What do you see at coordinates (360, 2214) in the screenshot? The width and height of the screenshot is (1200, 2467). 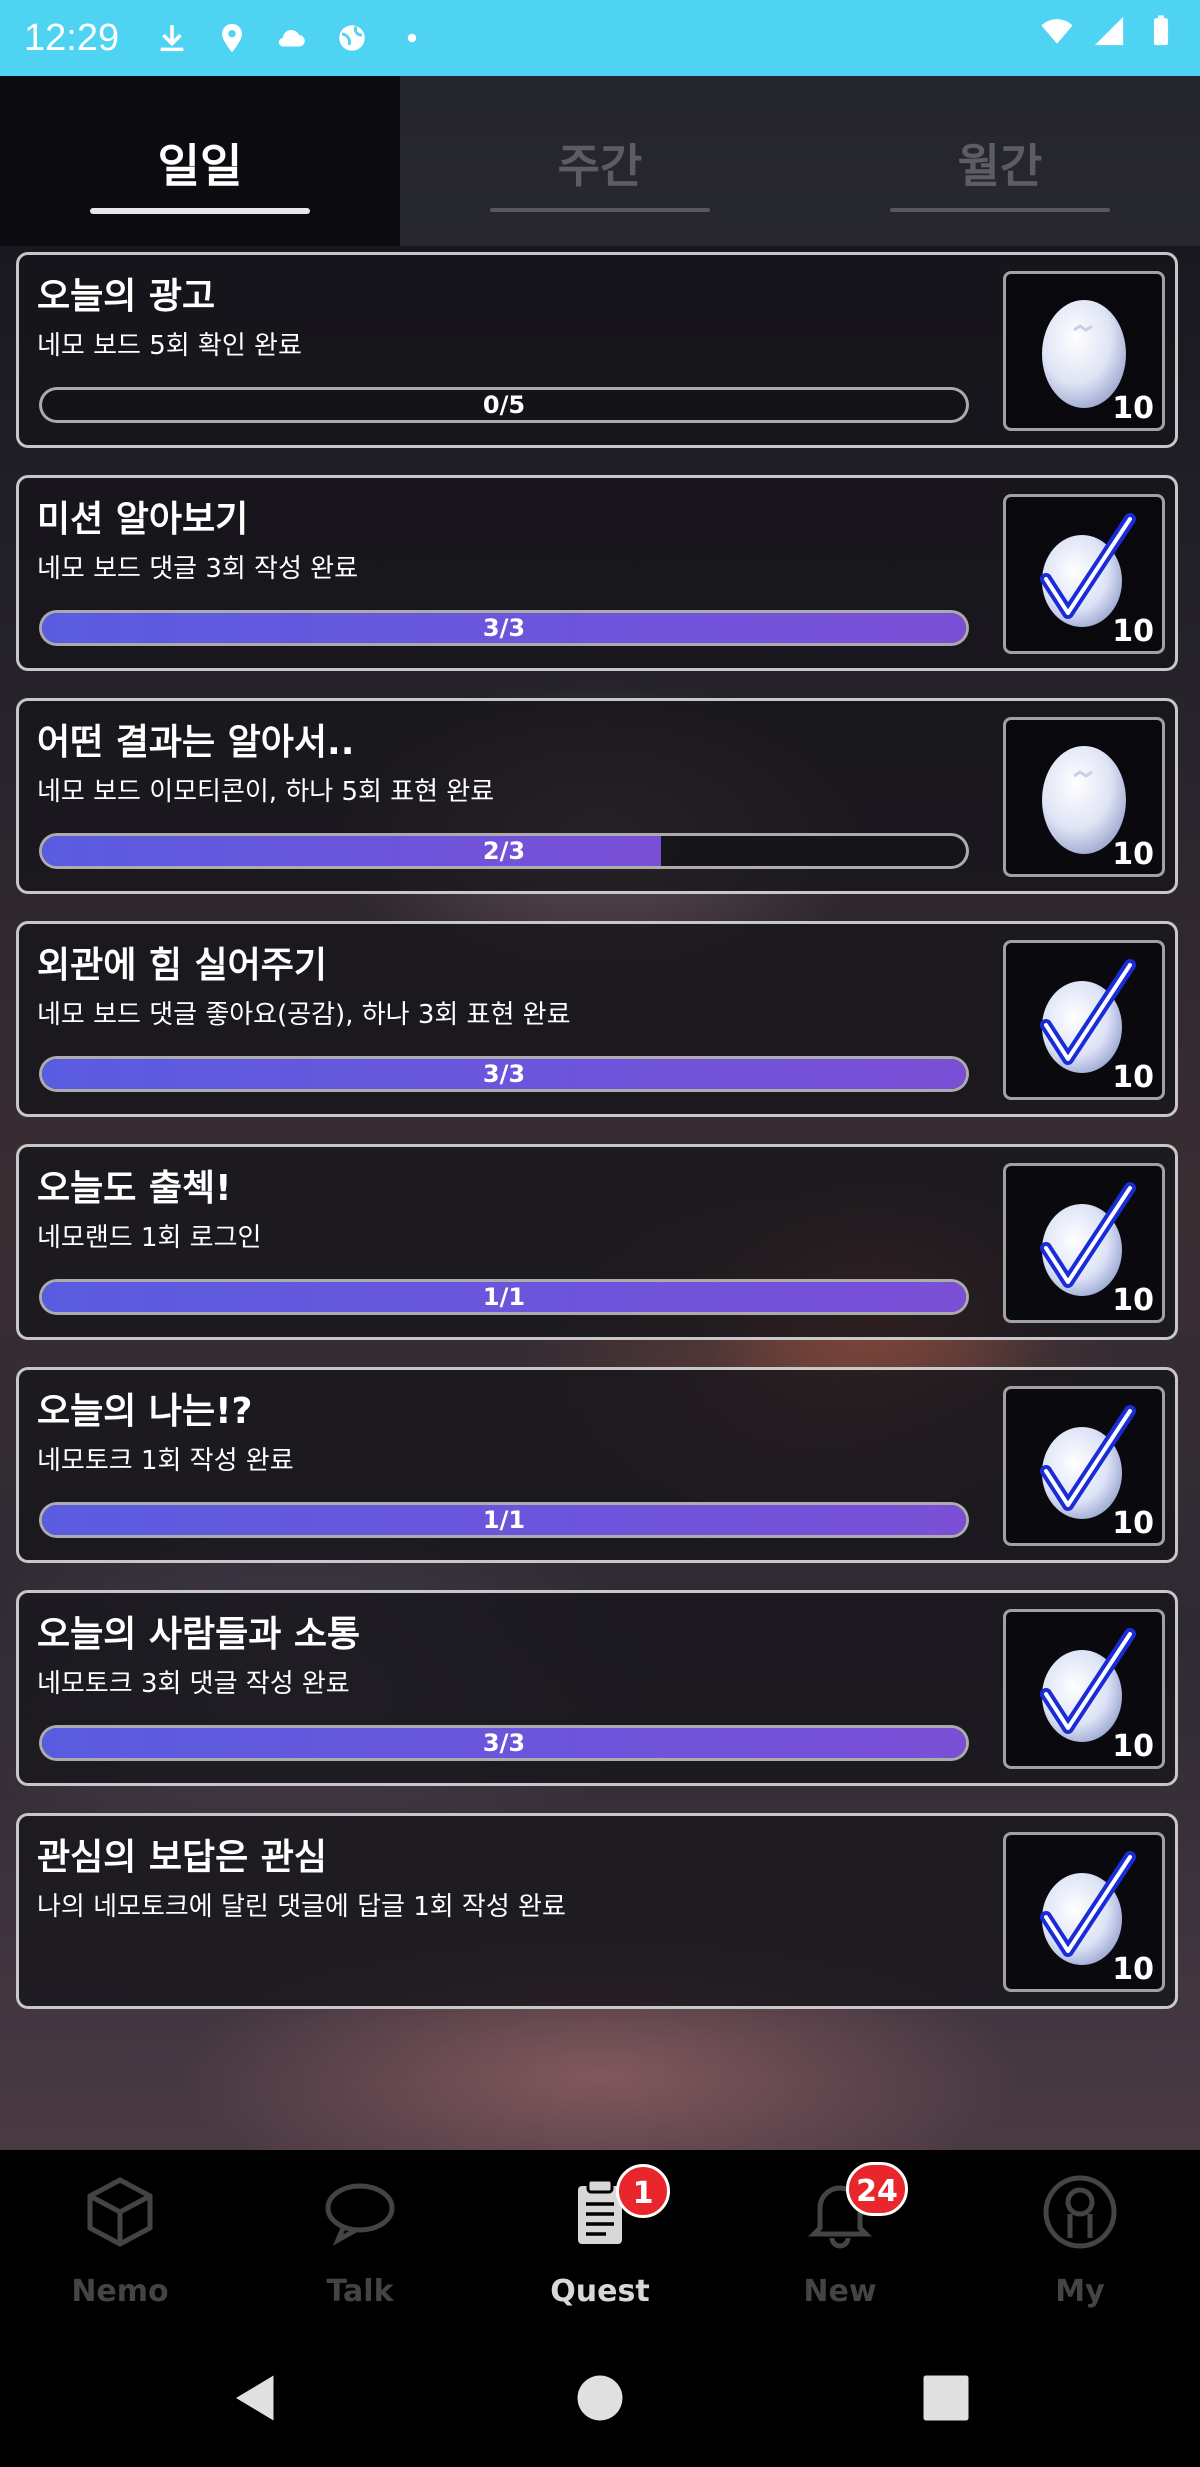 I see `chat-bubble-icon` at bounding box center [360, 2214].